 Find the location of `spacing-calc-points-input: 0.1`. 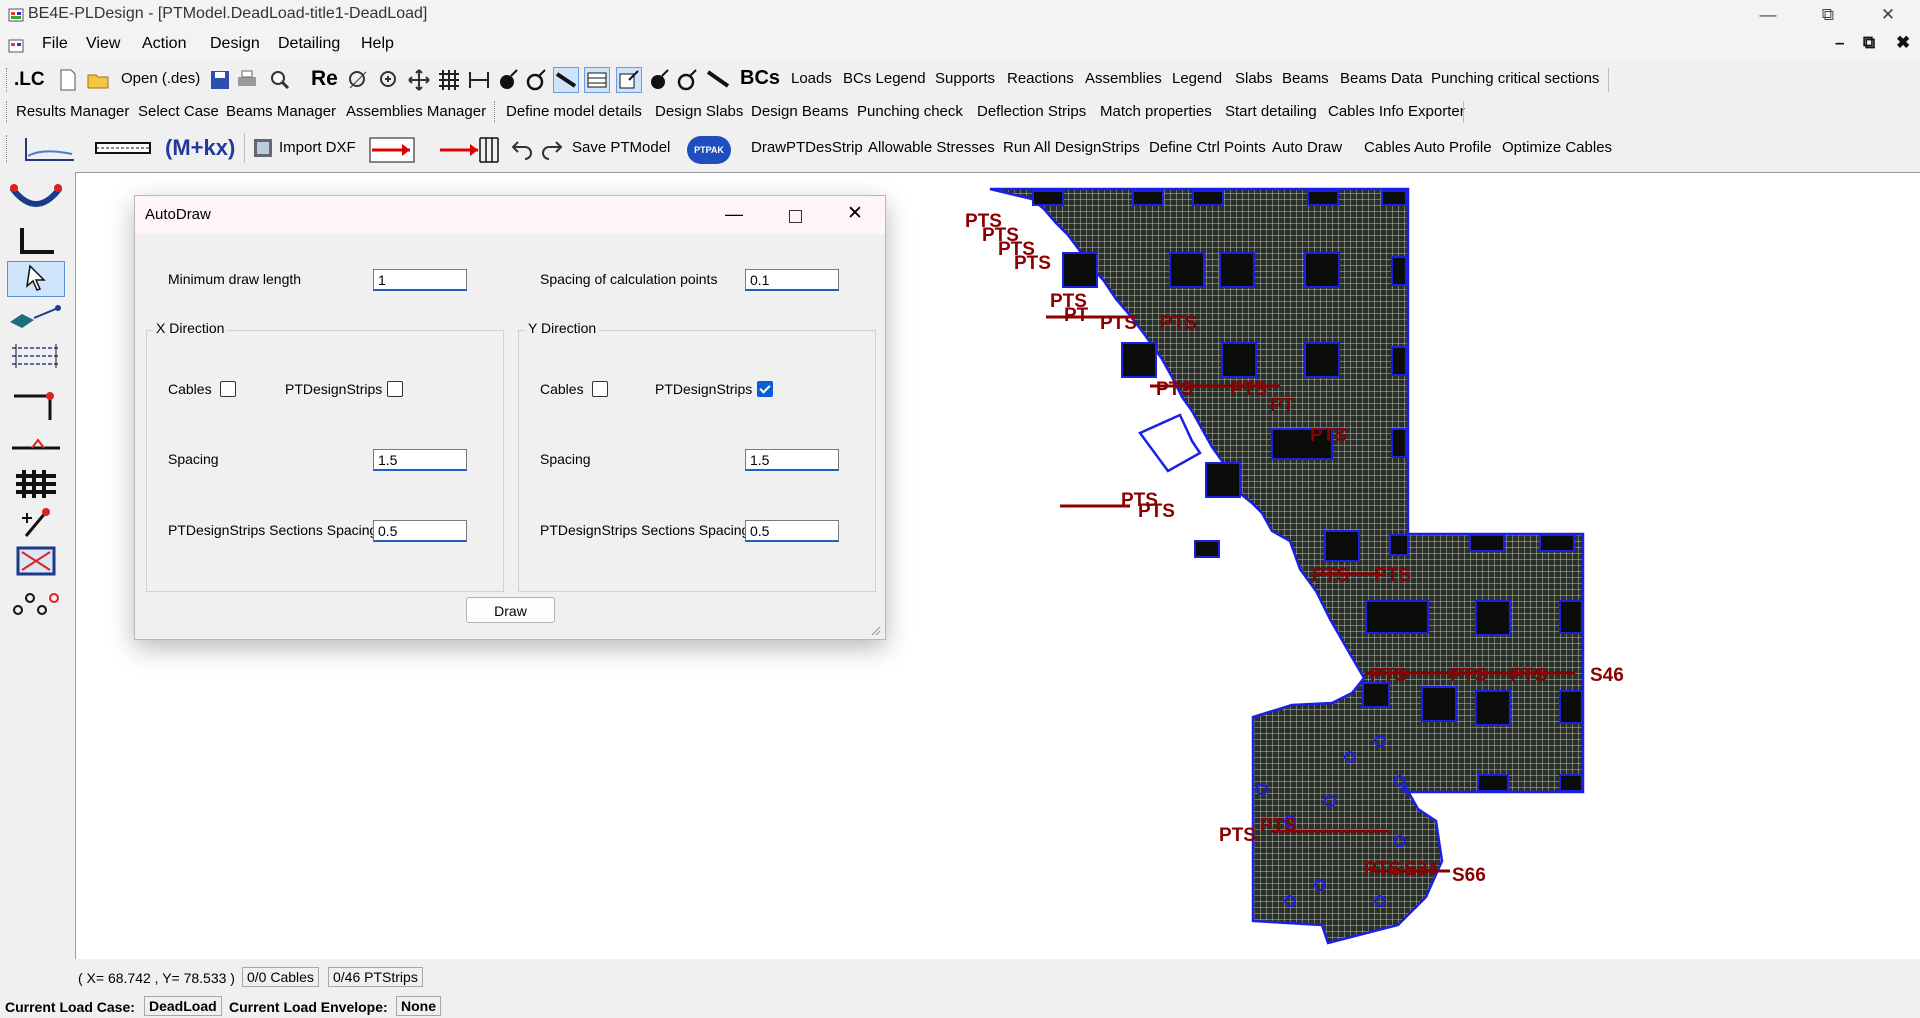

spacing-calc-points-input: 0.1 is located at coordinates (792, 280).